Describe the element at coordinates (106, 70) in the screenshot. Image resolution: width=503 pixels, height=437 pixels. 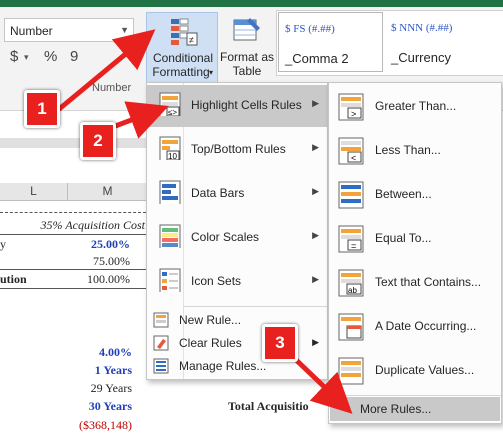
I see `arrow-to-conditional-formatting` at that location.